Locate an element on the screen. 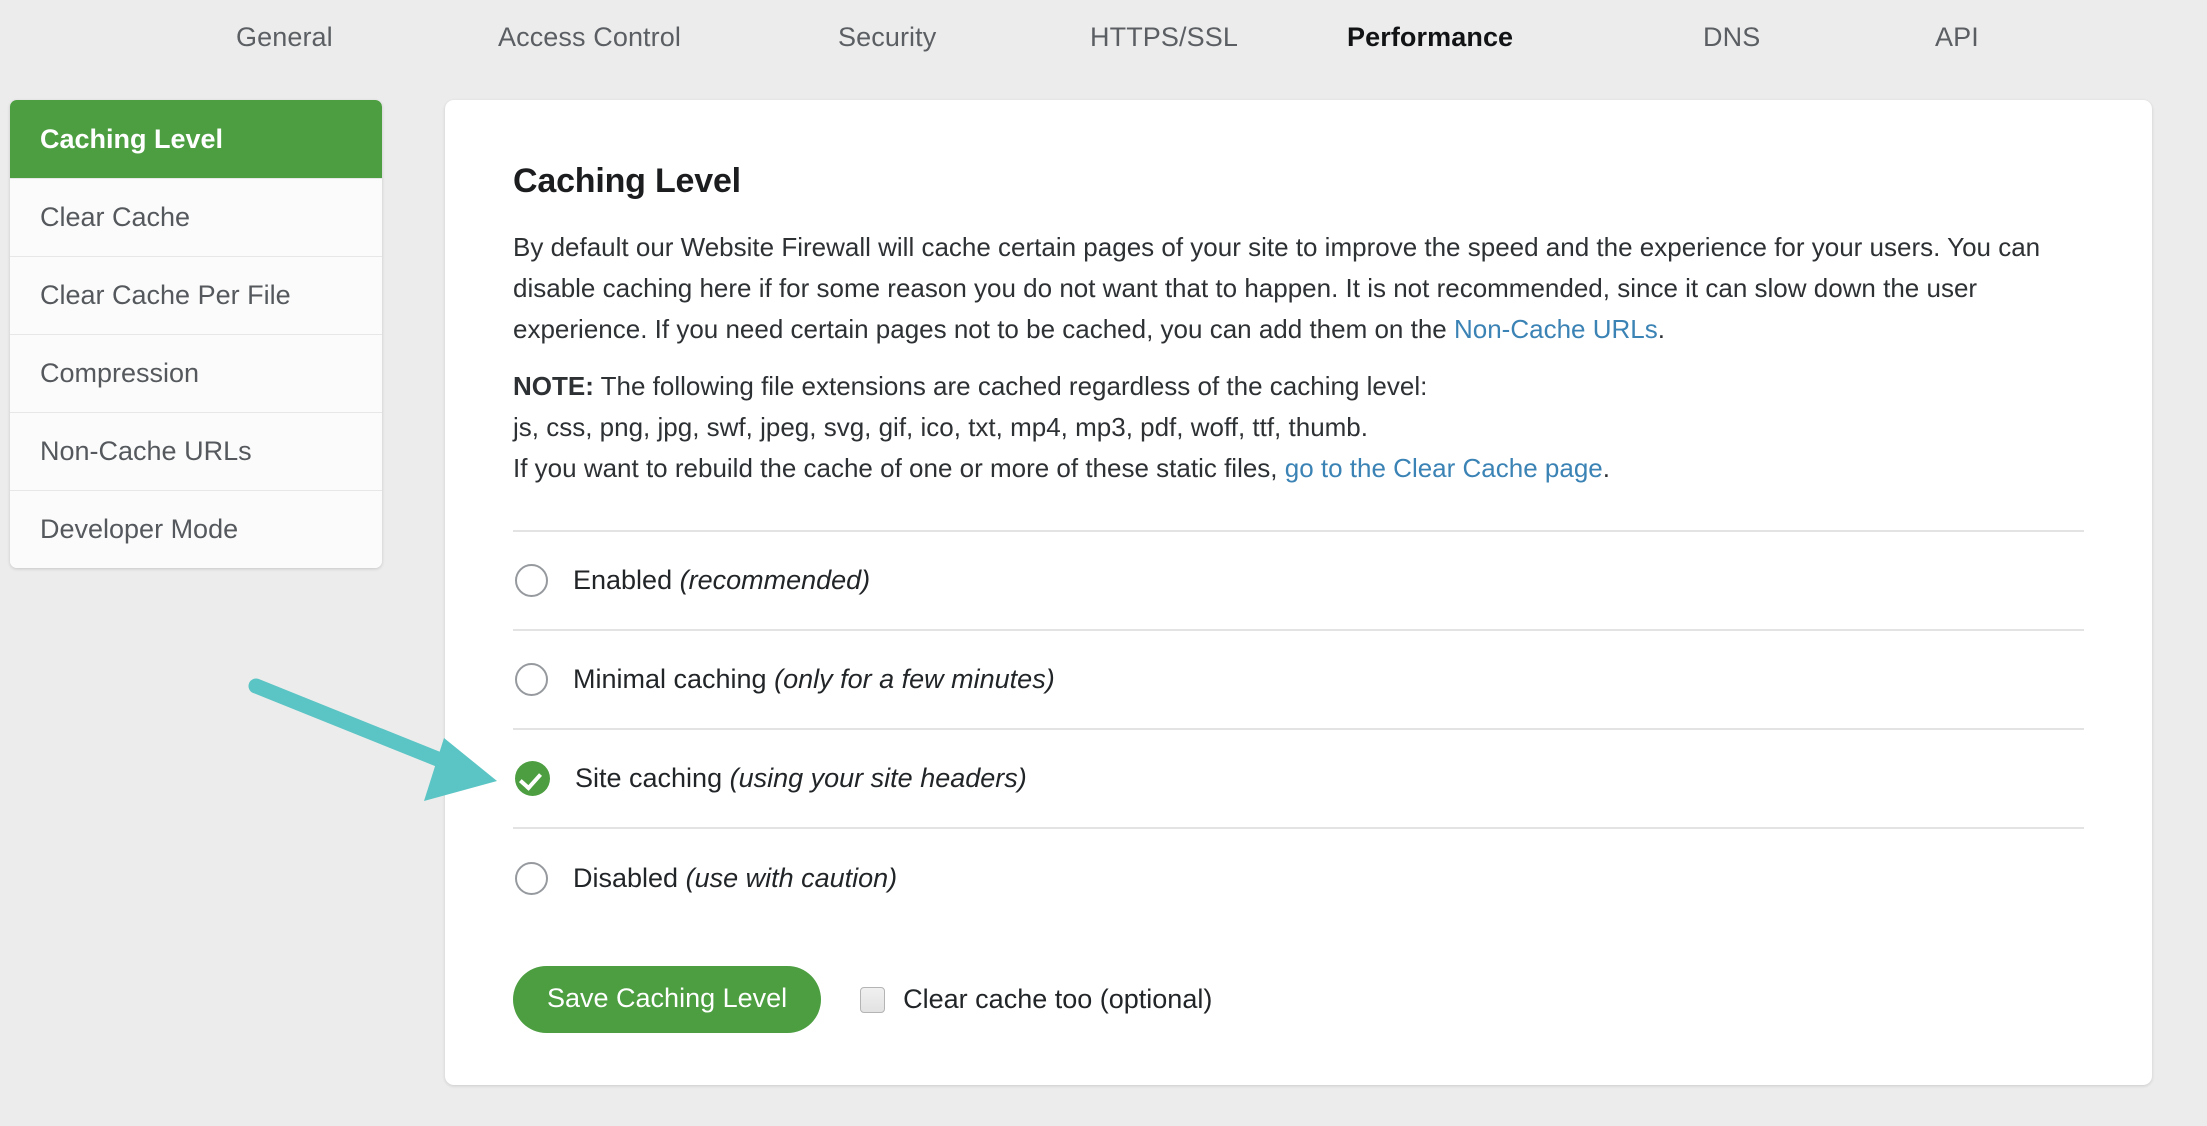 The height and width of the screenshot is (1126, 2207). option-label-disabled: Disabled (use with caution) is located at coordinates (735, 878).